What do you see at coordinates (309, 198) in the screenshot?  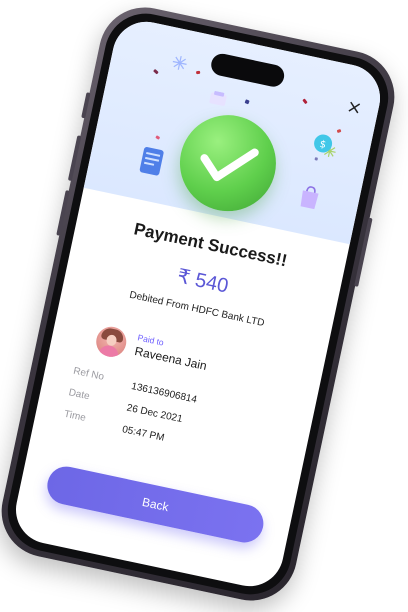 I see `shopping-bag-icon` at bounding box center [309, 198].